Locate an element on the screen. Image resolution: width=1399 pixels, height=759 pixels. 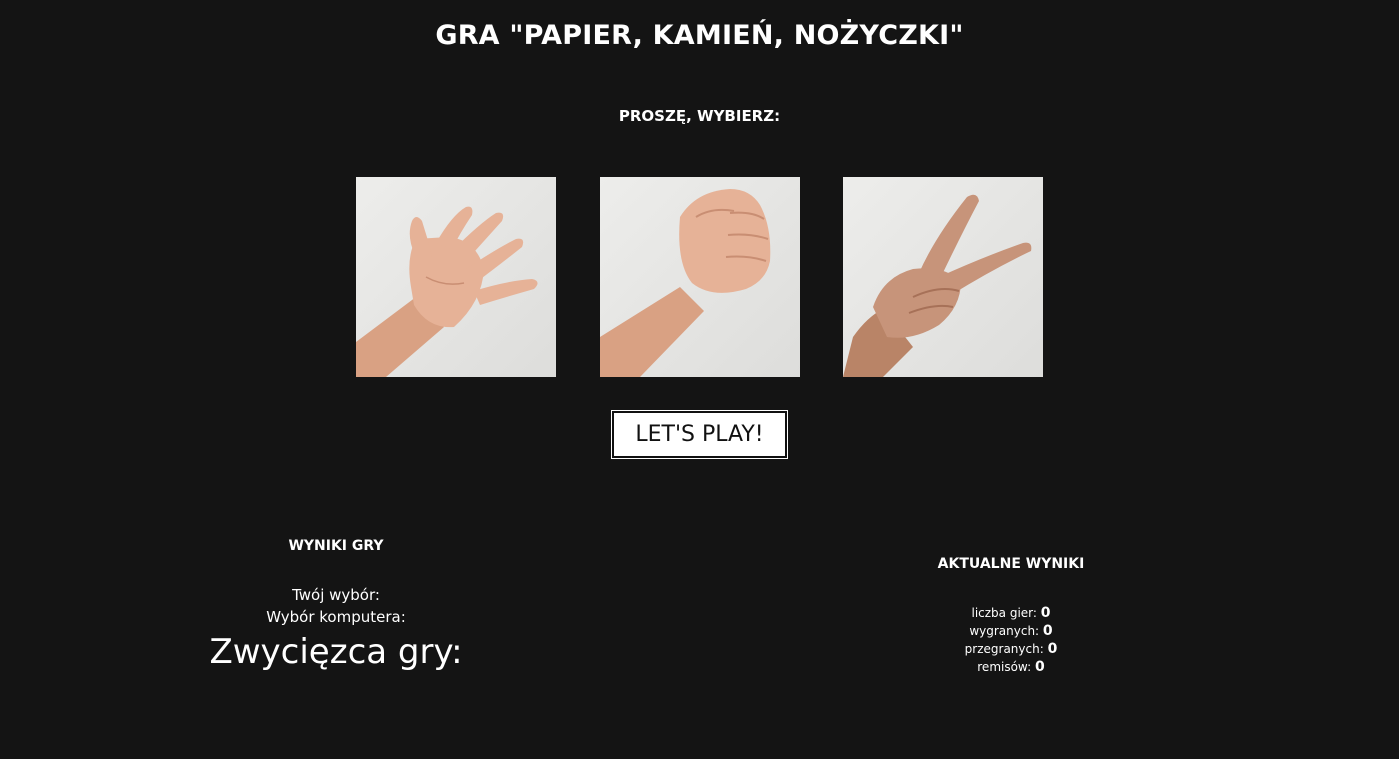
choice-paper is located at coordinates (456, 277).